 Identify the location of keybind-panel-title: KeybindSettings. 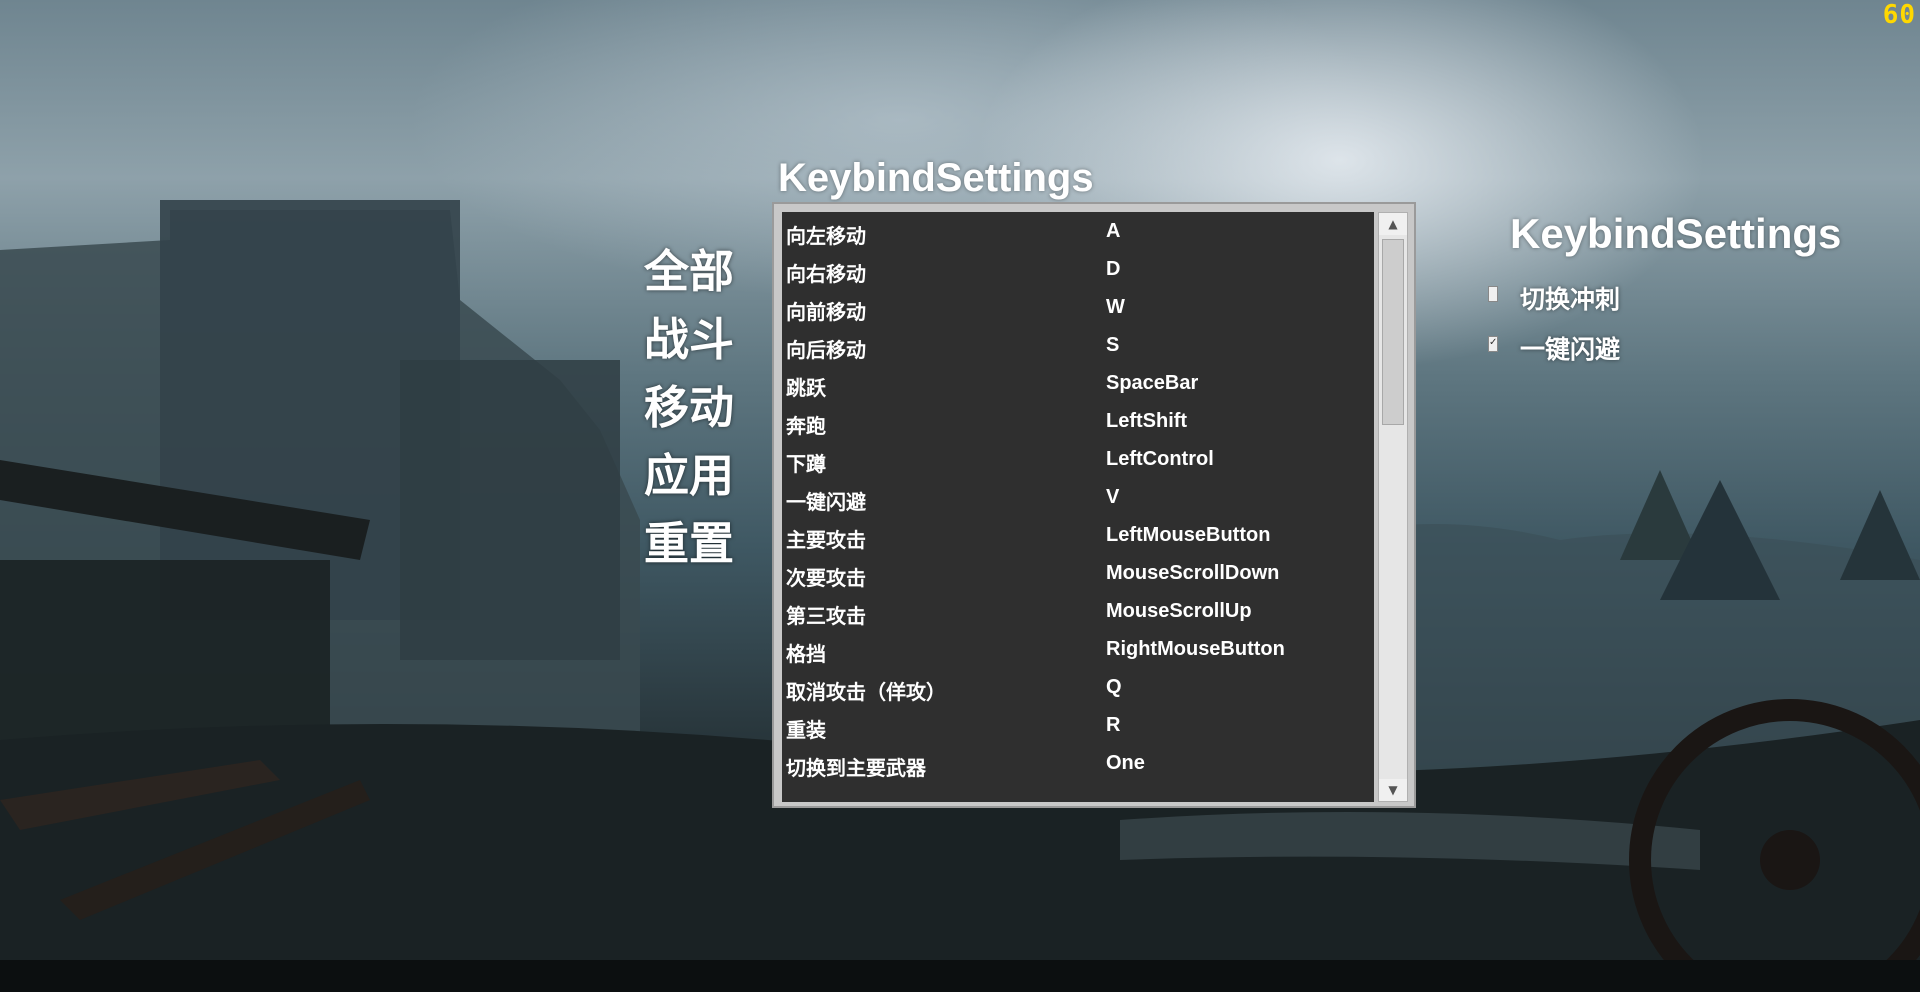
(936, 178).